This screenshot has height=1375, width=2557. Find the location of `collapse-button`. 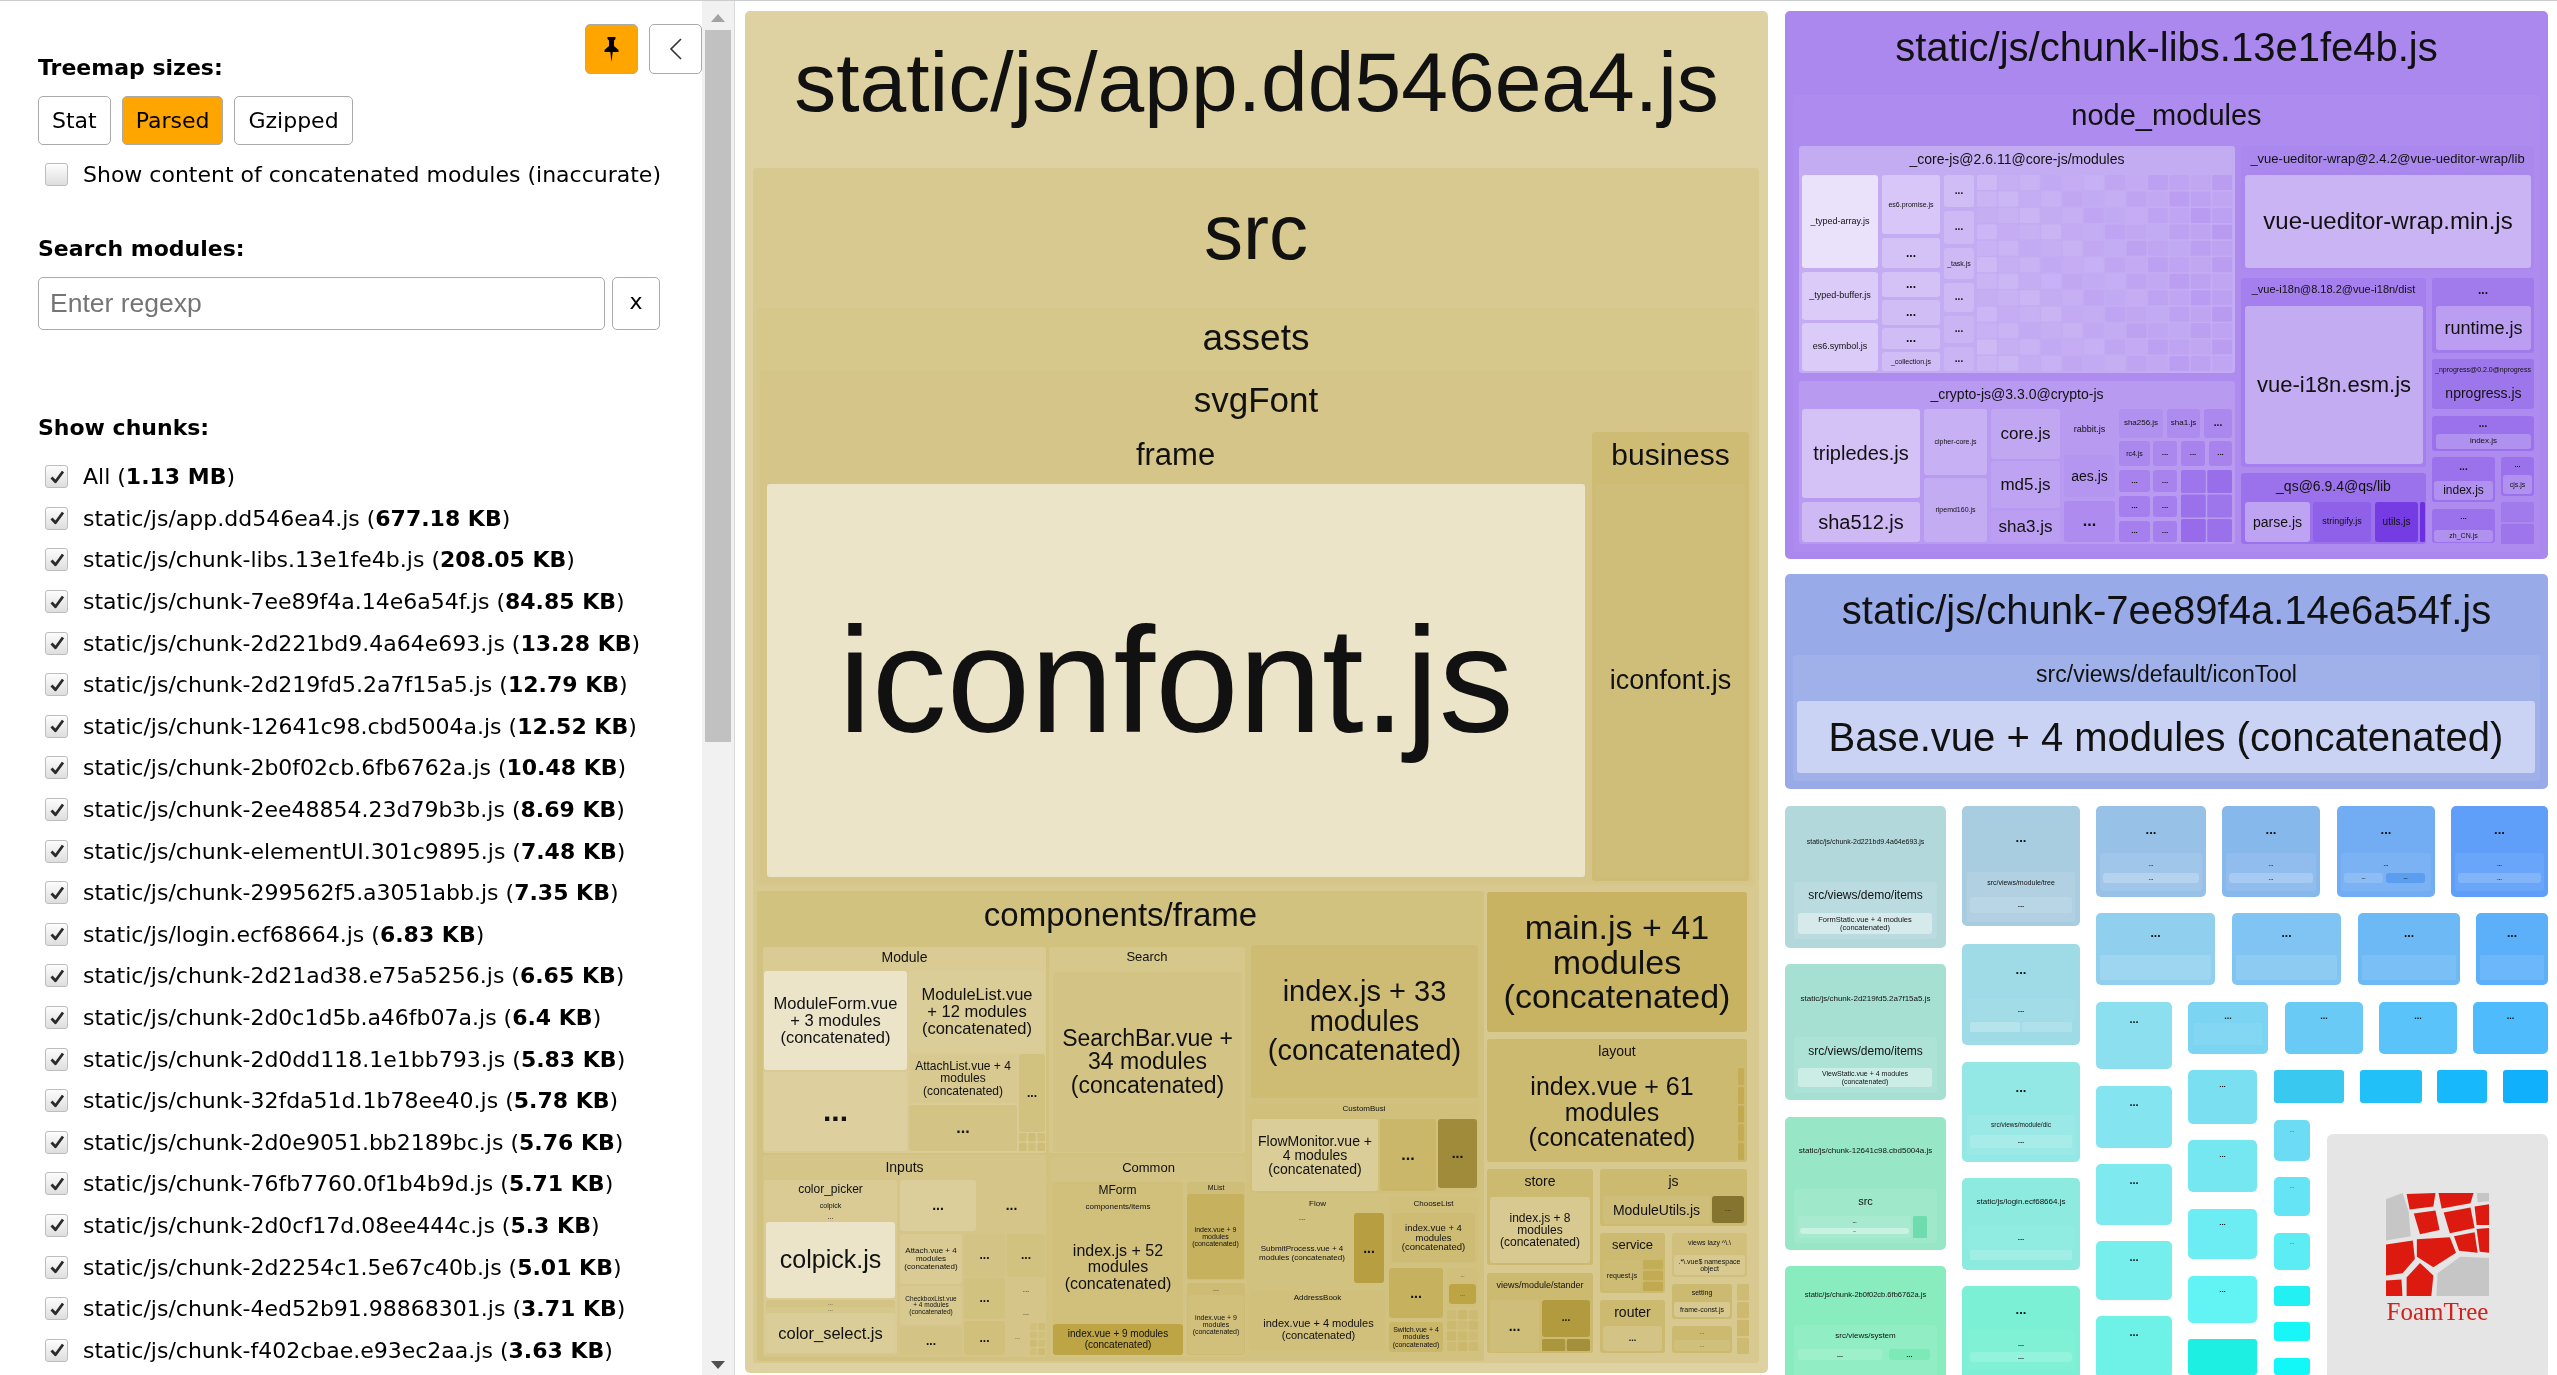

collapse-button is located at coordinates (675, 49).